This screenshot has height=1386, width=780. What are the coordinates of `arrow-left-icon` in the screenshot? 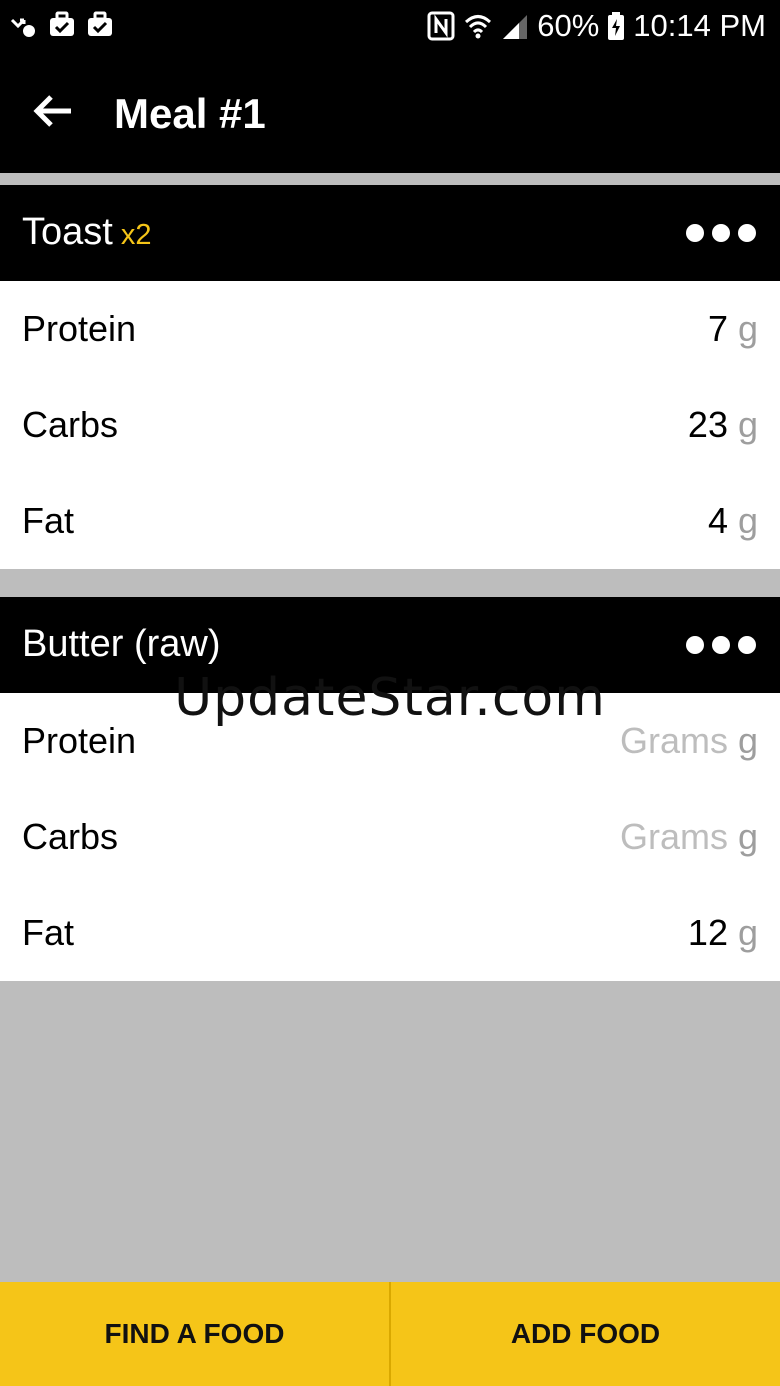 It's located at (52, 111).